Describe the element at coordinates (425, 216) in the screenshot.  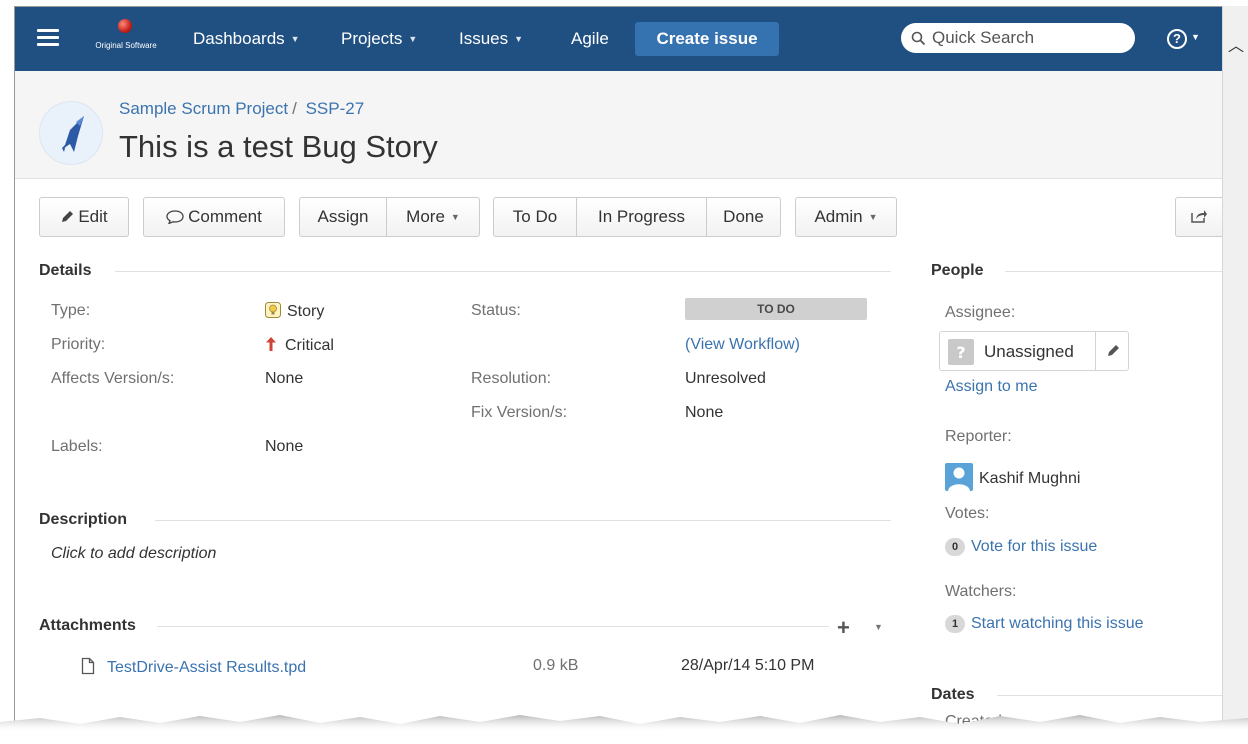
I see `more-label: More` at that location.